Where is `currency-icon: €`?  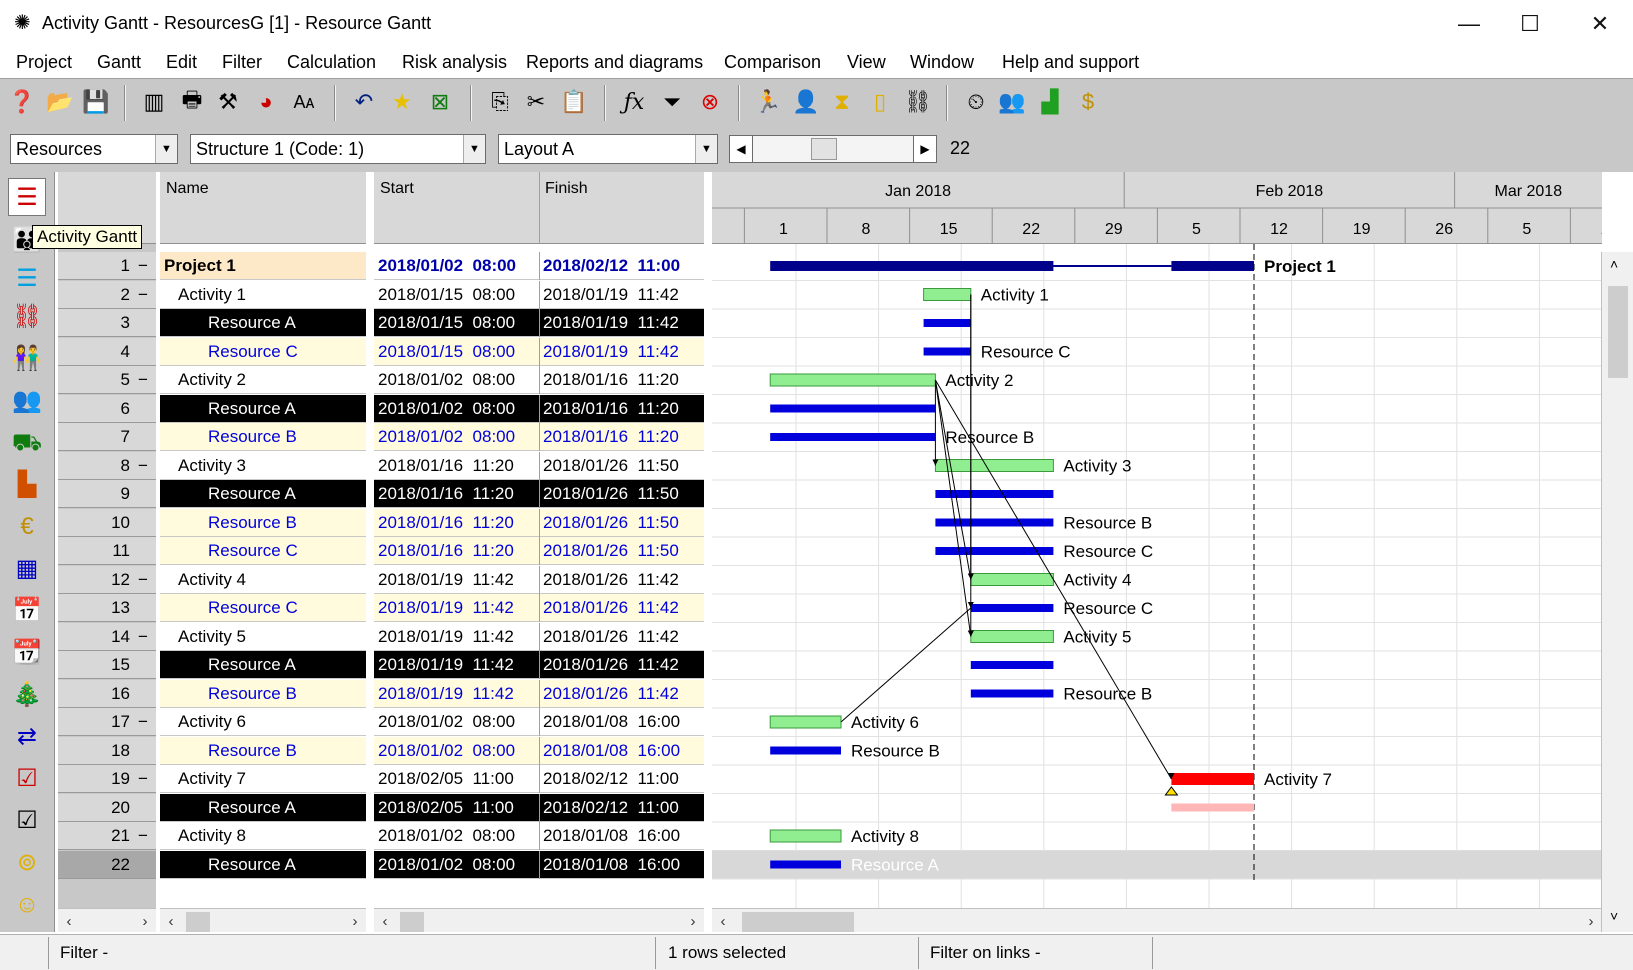 currency-icon: € is located at coordinates (27, 527).